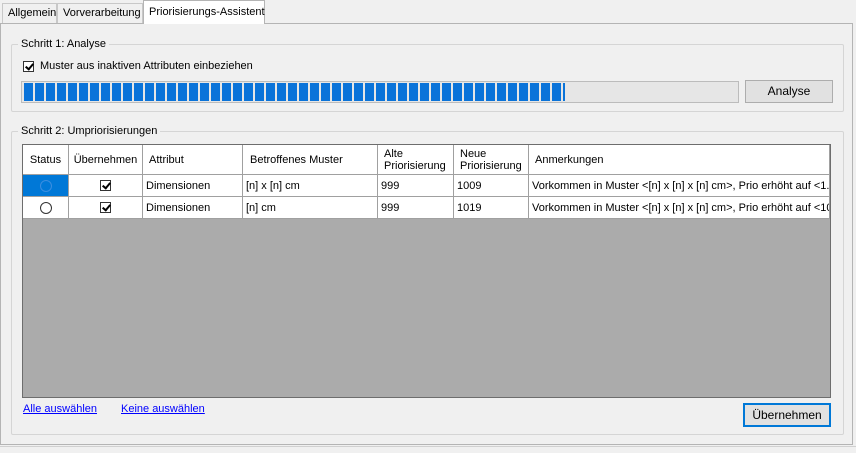  Describe the element at coordinates (28, 66) in the screenshot. I see `include-inactive-checkbox` at that location.